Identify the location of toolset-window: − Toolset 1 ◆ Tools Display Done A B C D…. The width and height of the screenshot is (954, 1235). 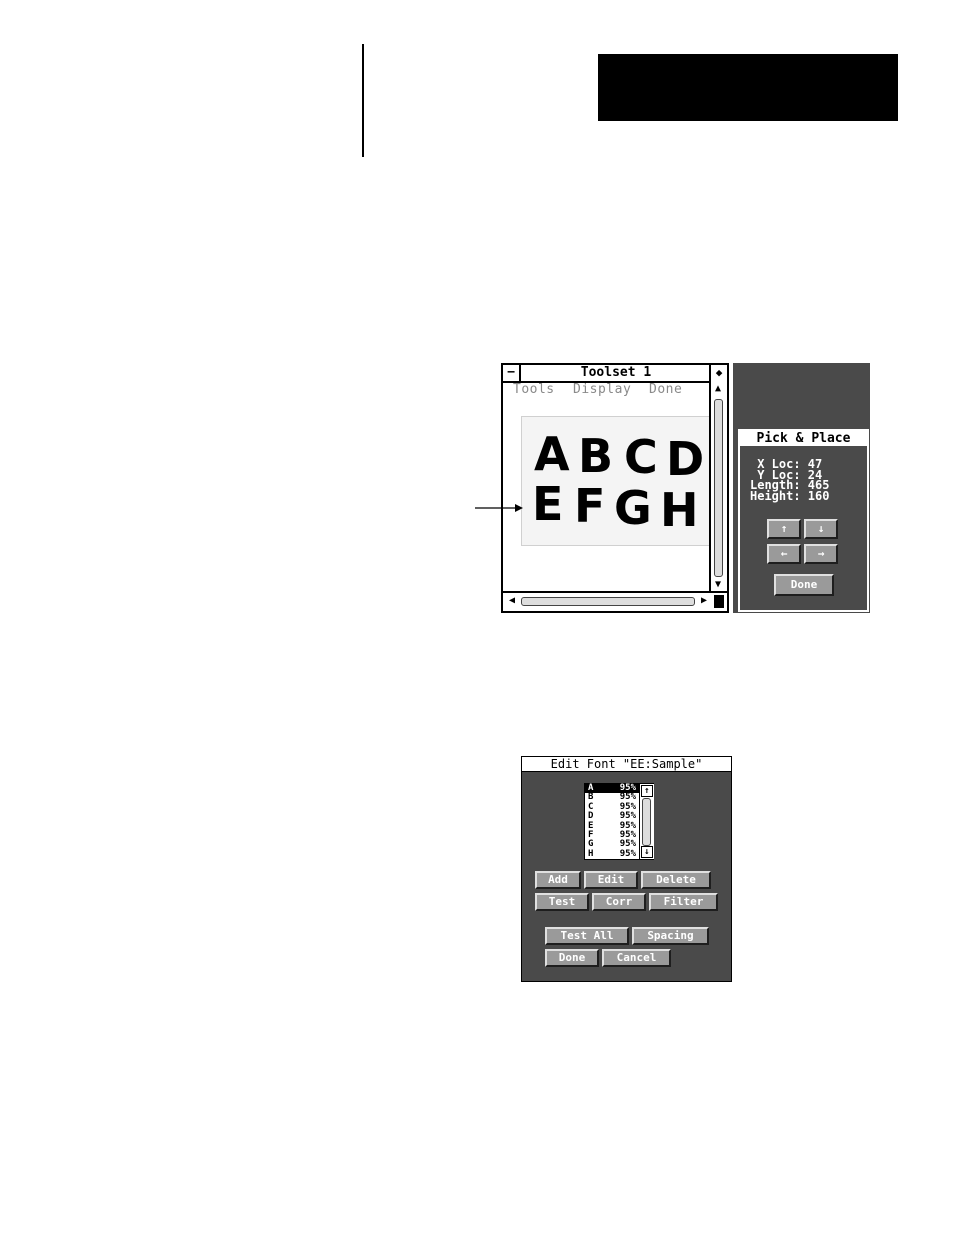
(615, 488).